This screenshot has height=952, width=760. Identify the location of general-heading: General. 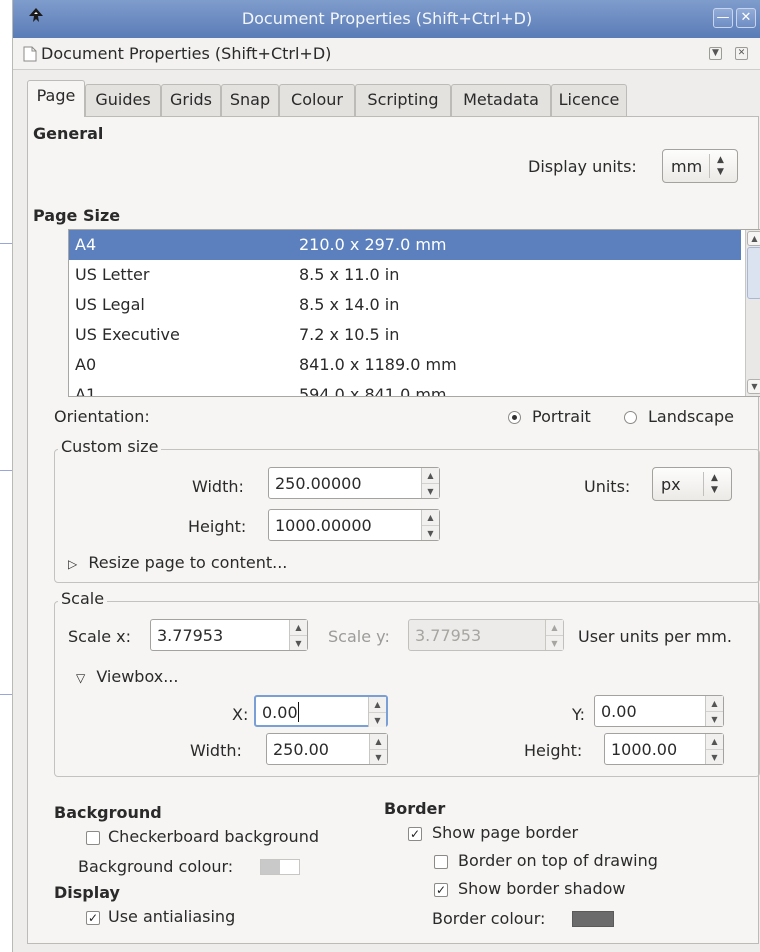
(68, 133).